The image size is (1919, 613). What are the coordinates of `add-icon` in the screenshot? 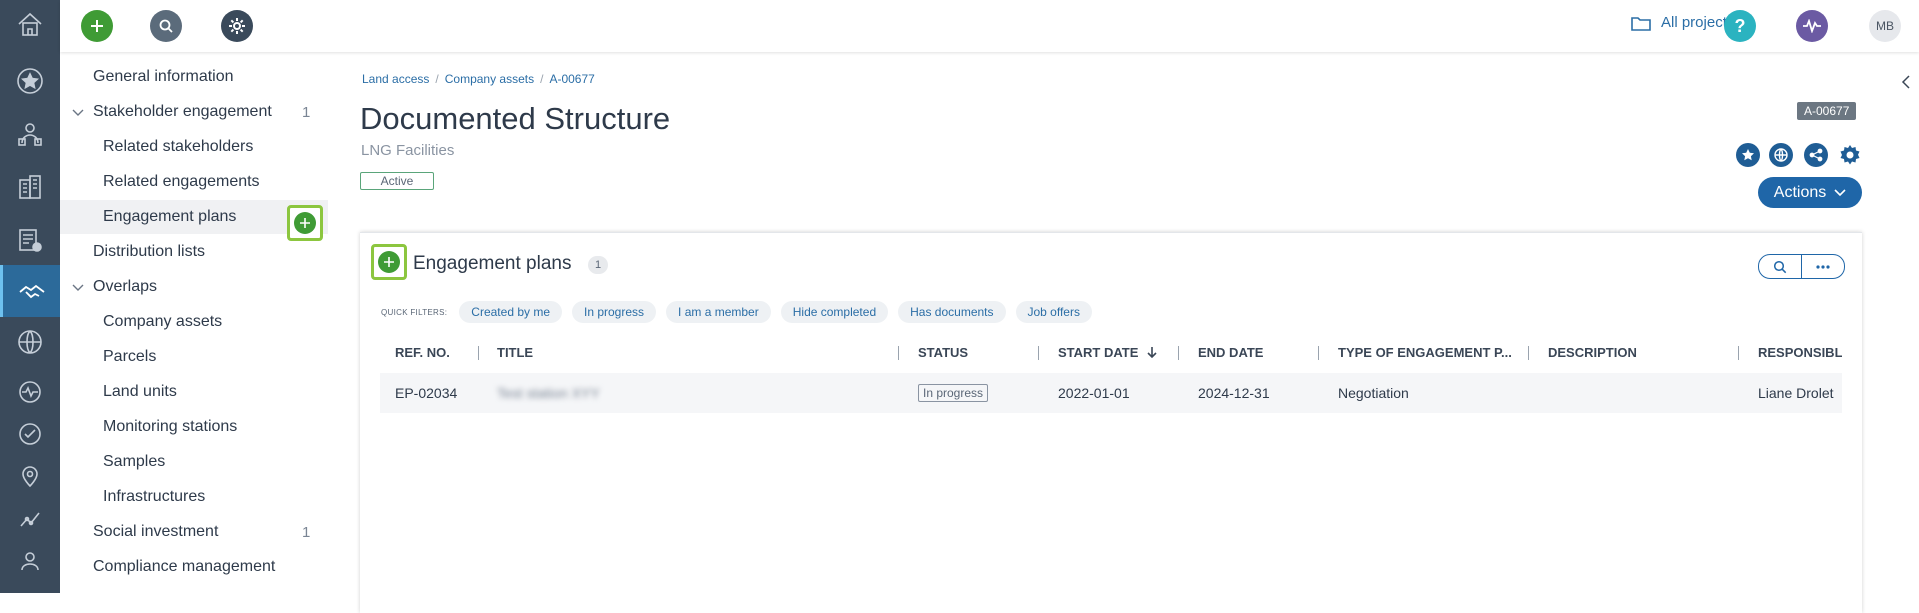 It's located at (97, 26).